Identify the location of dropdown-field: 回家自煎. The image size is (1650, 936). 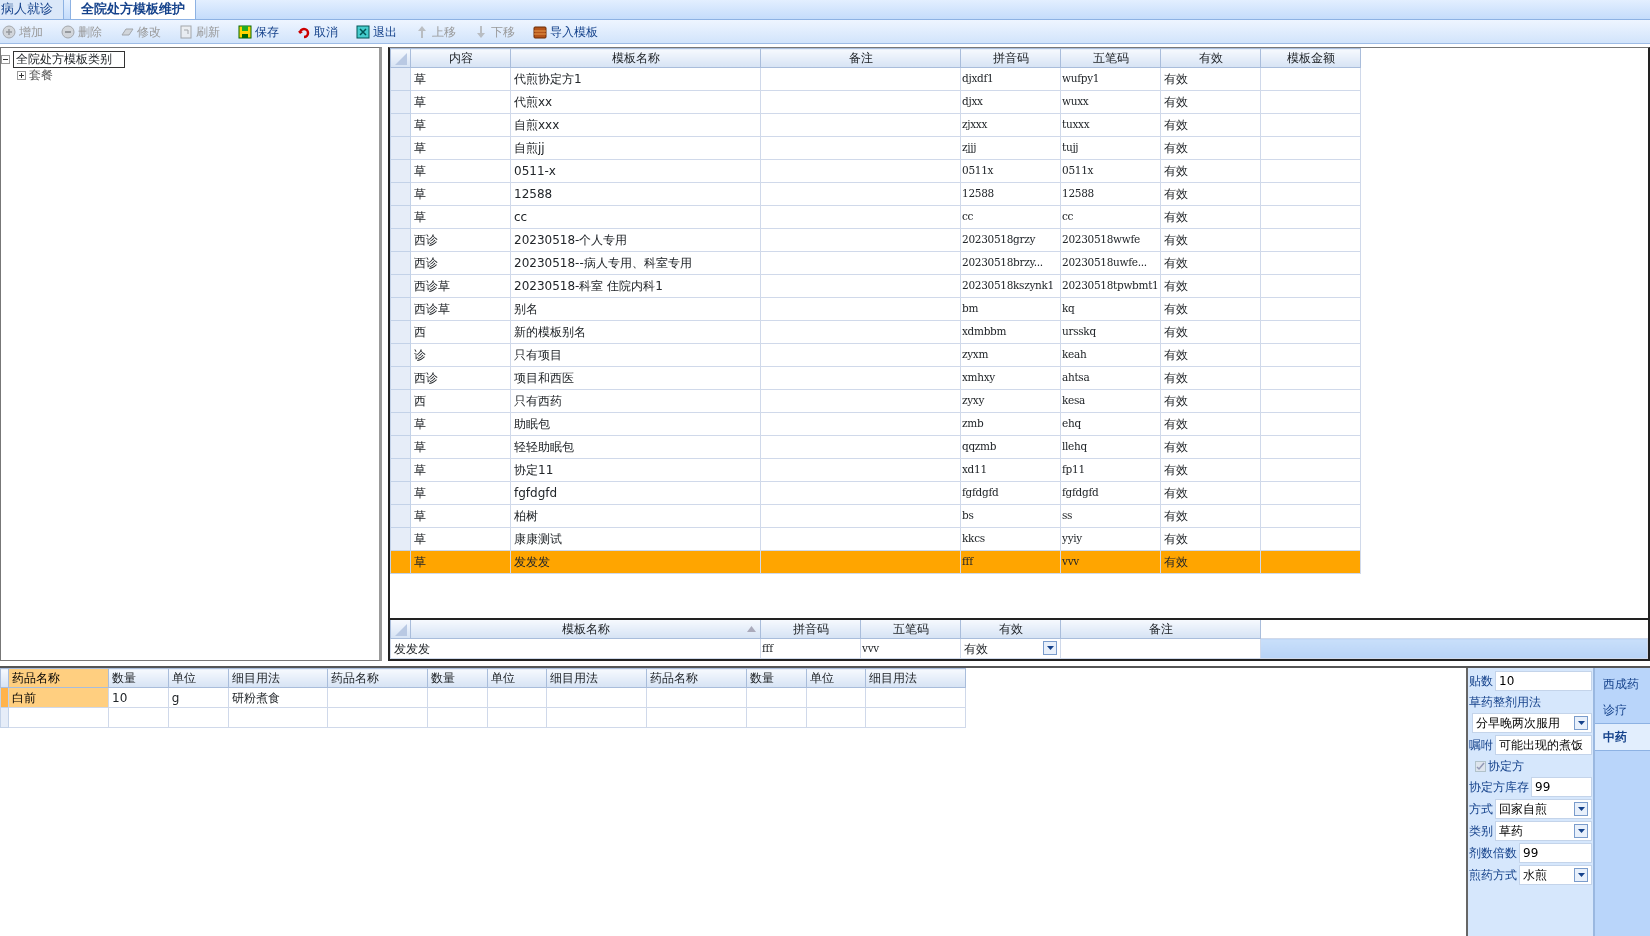
(1543, 809).